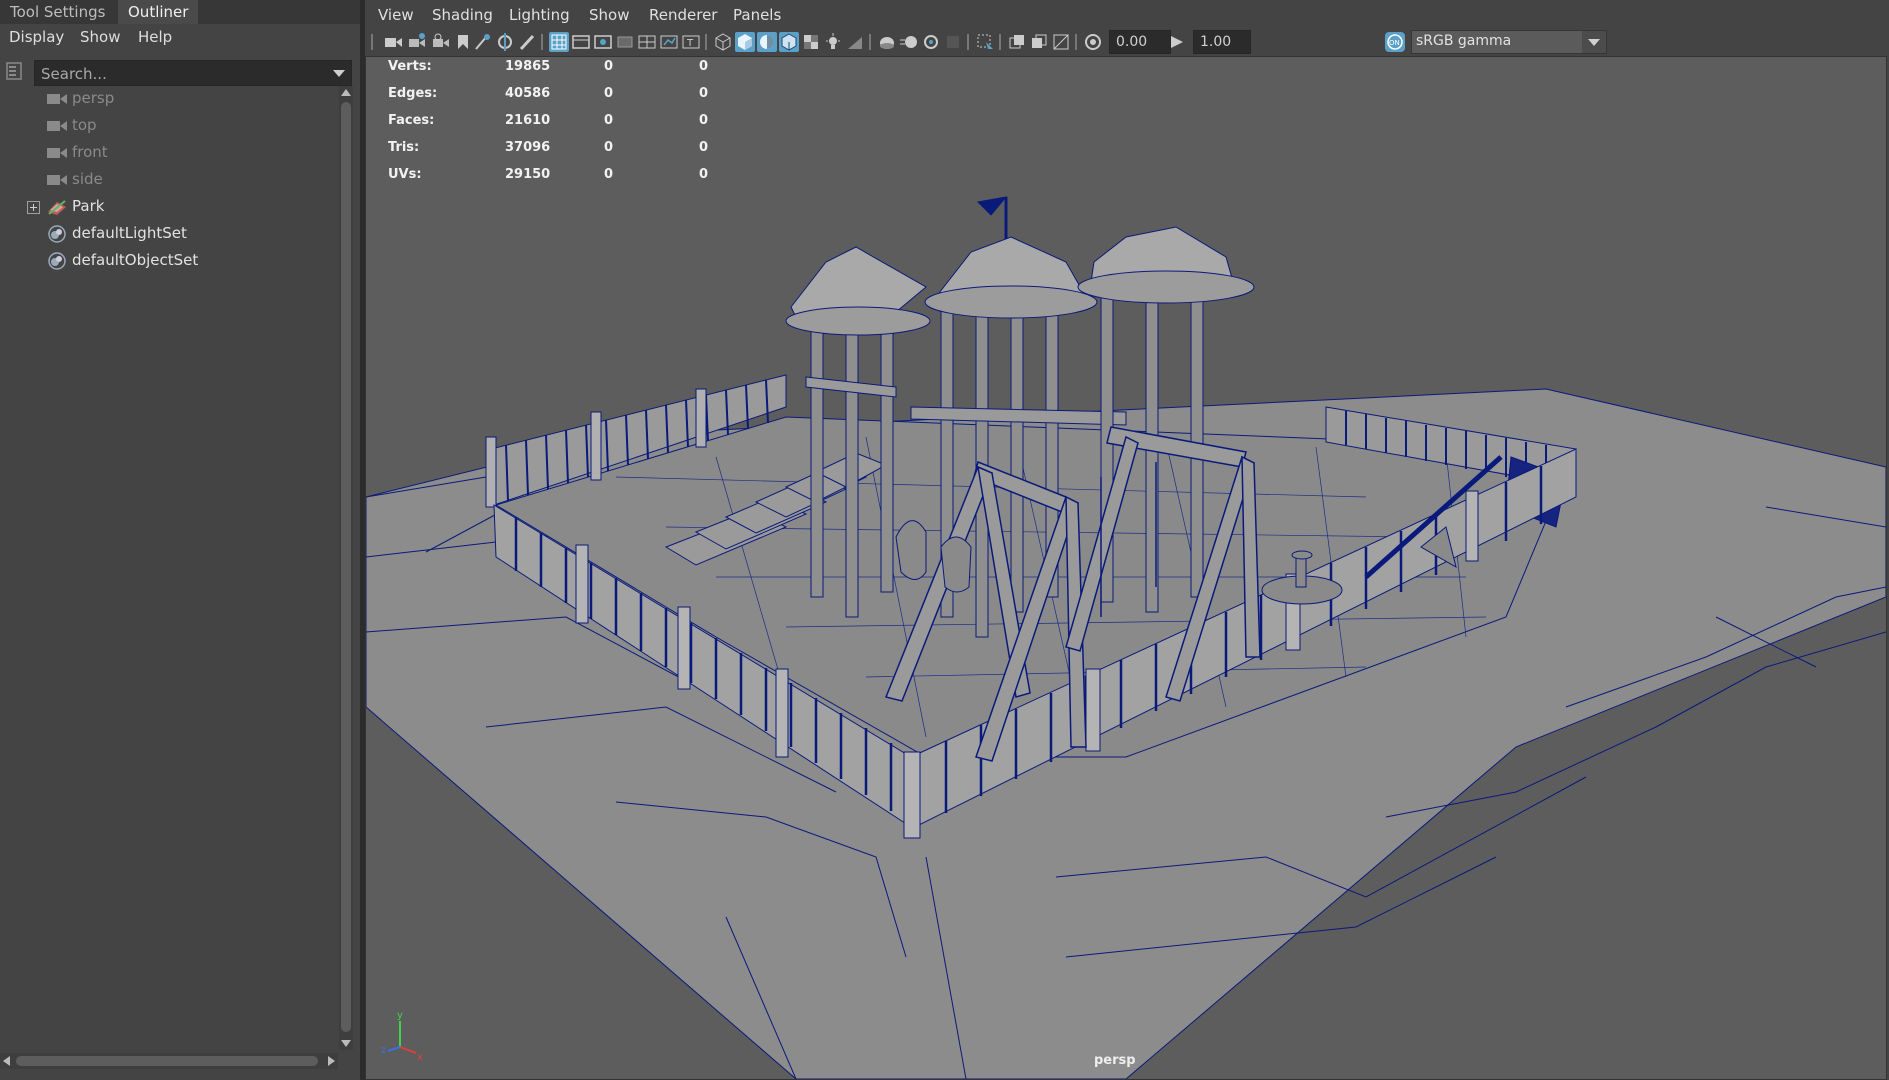  What do you see at coordinates (757, 15) in the screenshot?
I see `menu-panels: Panels` at bounding box center [757, 15].